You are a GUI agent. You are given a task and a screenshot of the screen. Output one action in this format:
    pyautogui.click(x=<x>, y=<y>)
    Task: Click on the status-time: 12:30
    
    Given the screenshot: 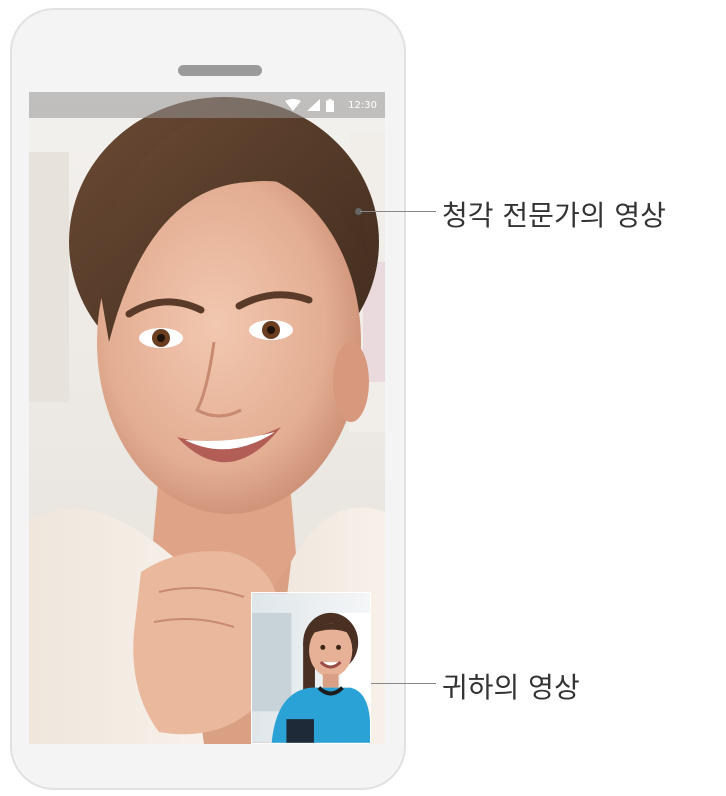 What is the action you would take?
    pyautogui.click(x=362, y=105)
    